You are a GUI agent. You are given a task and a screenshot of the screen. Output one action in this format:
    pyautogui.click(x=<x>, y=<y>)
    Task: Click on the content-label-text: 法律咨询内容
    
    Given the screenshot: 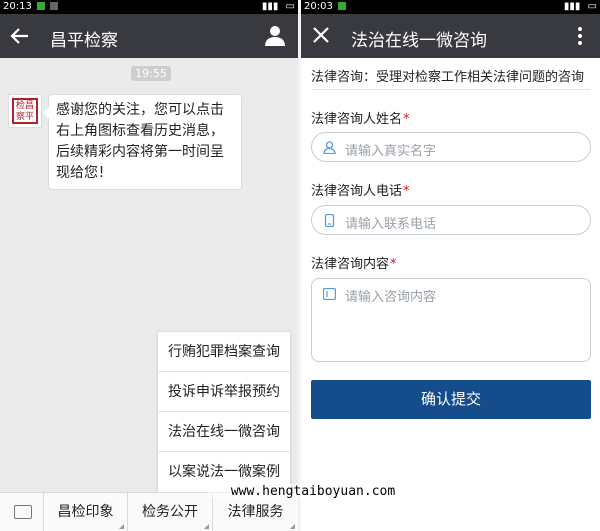 What is the action you would take?
    pyautogui.click(x=350, y=264)
    